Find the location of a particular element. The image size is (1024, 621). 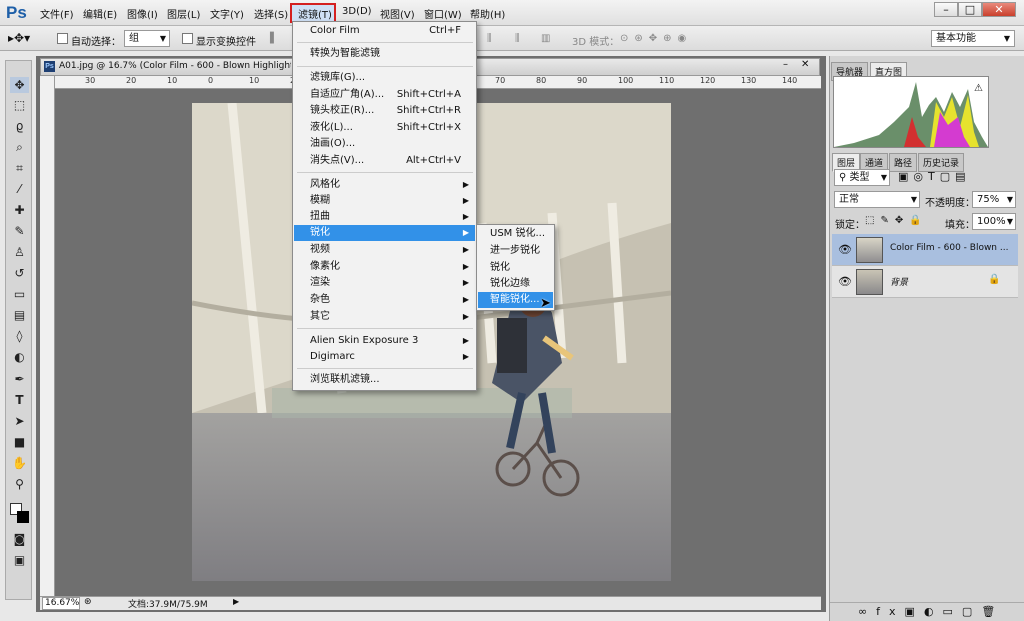

menu-item-alien-skin: Alien Skin Exposure 3 ▶ is located at coordinates (384, 341).